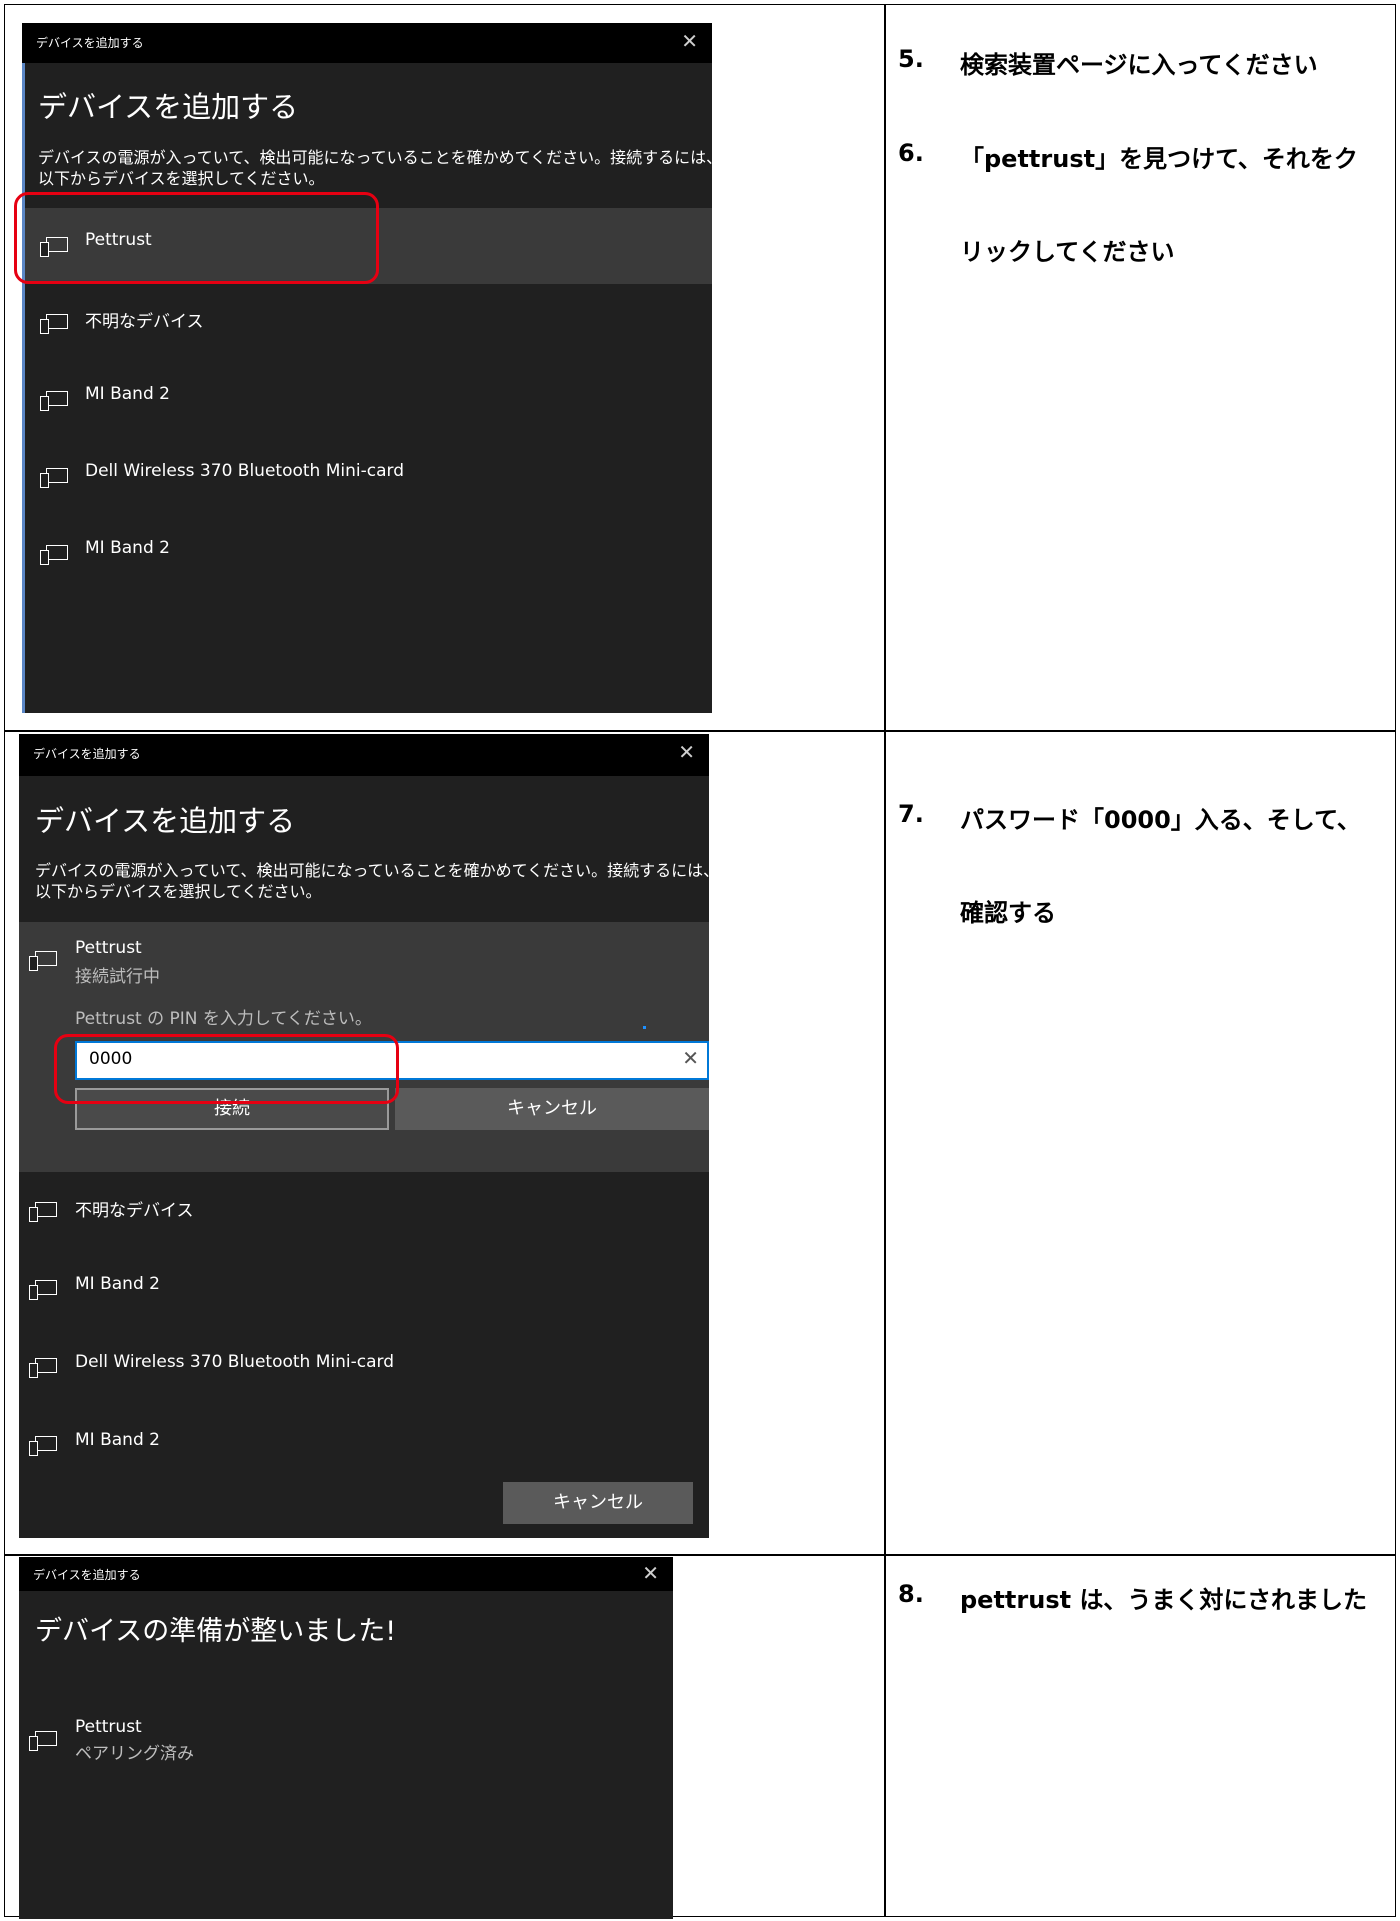 This screenshot has height=1921, width=1400. What do you see at coordinates (1143, 209) in the screenshot?
I see `step-6: 6. 「pettrust」を見つけて、それをク リックしてください` at bounding box center [1143, 209].